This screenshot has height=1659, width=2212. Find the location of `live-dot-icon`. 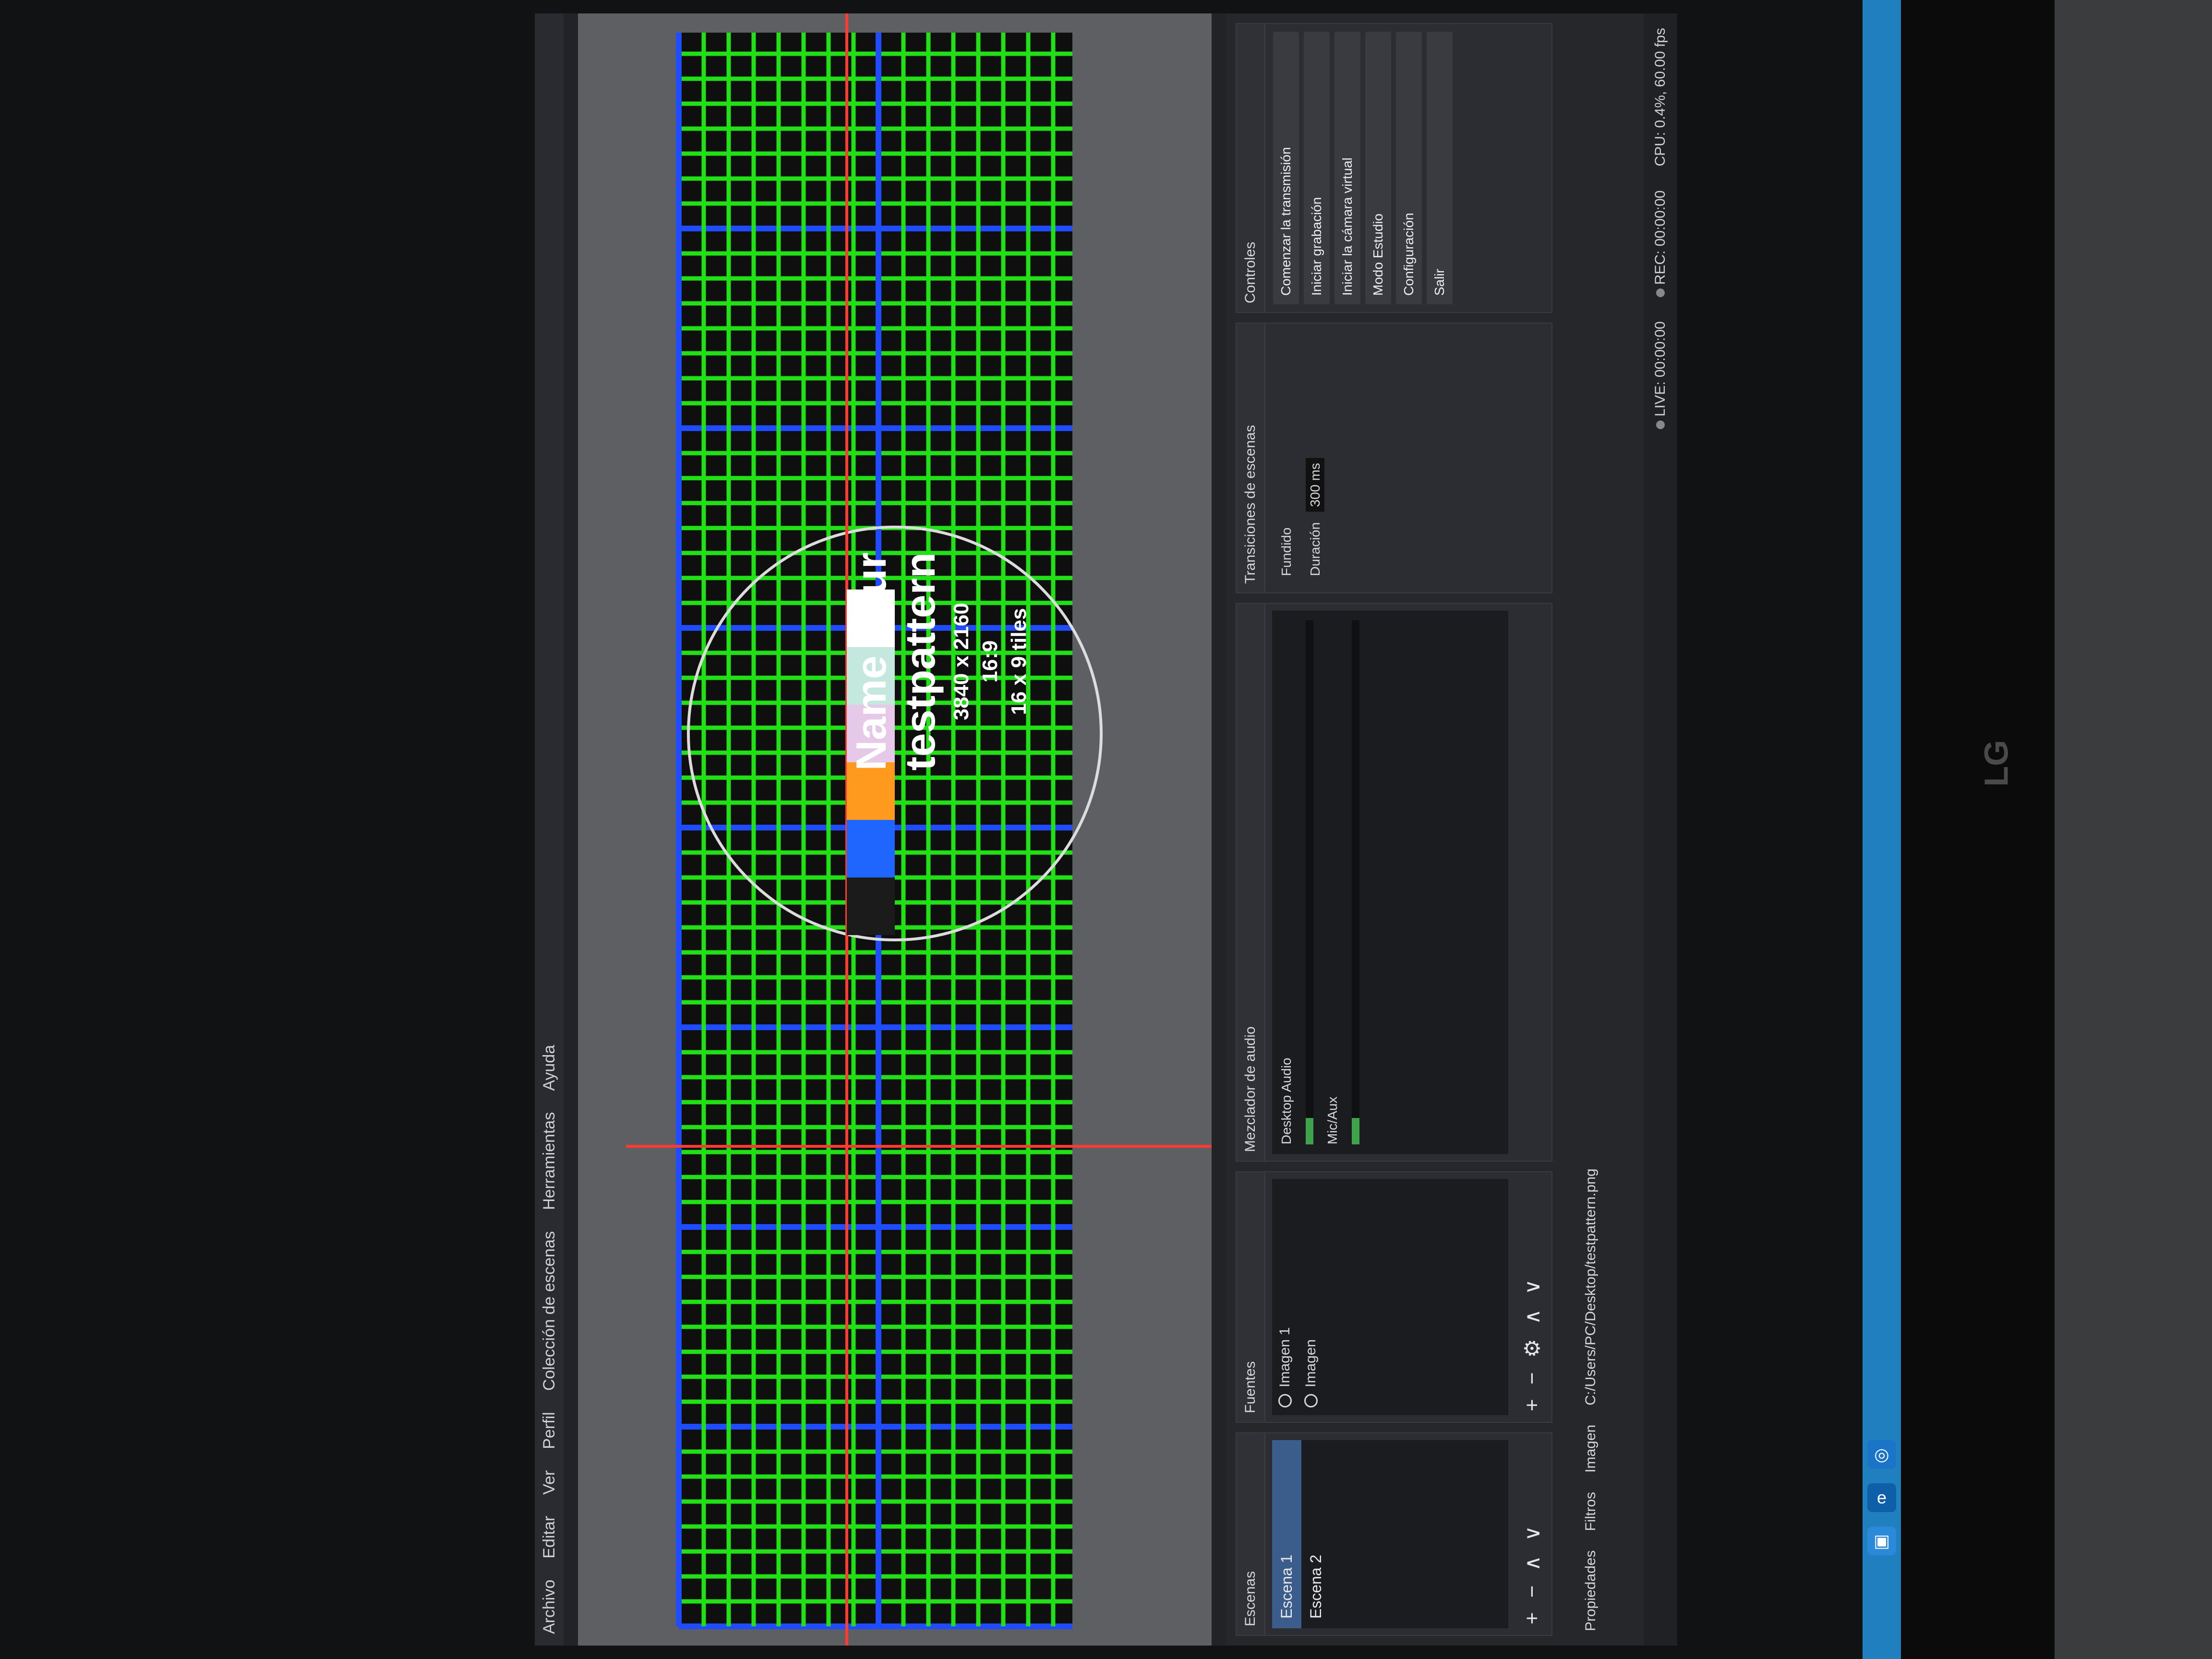

live-dot-icon is located at coordinates (1660, 424).